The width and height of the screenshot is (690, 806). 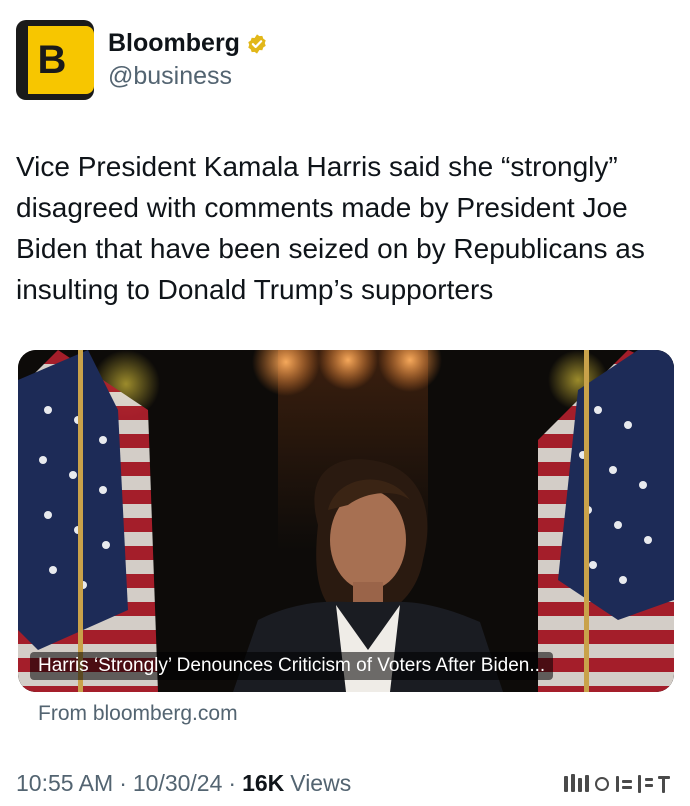 What do you see at coordinates (178, 783) in the screenshot?
I see `tweet-date: 10/30/24` at bounding box center [178, 783].